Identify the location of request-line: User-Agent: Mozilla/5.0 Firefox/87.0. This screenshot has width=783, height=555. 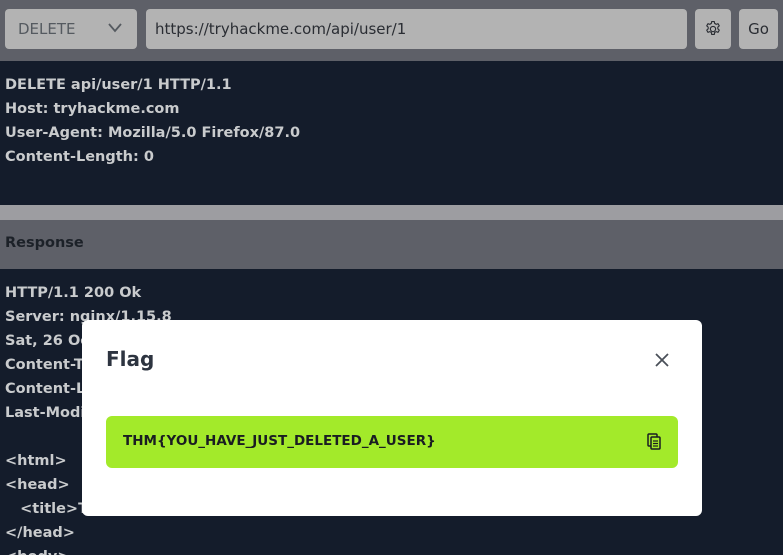
(153, 133).